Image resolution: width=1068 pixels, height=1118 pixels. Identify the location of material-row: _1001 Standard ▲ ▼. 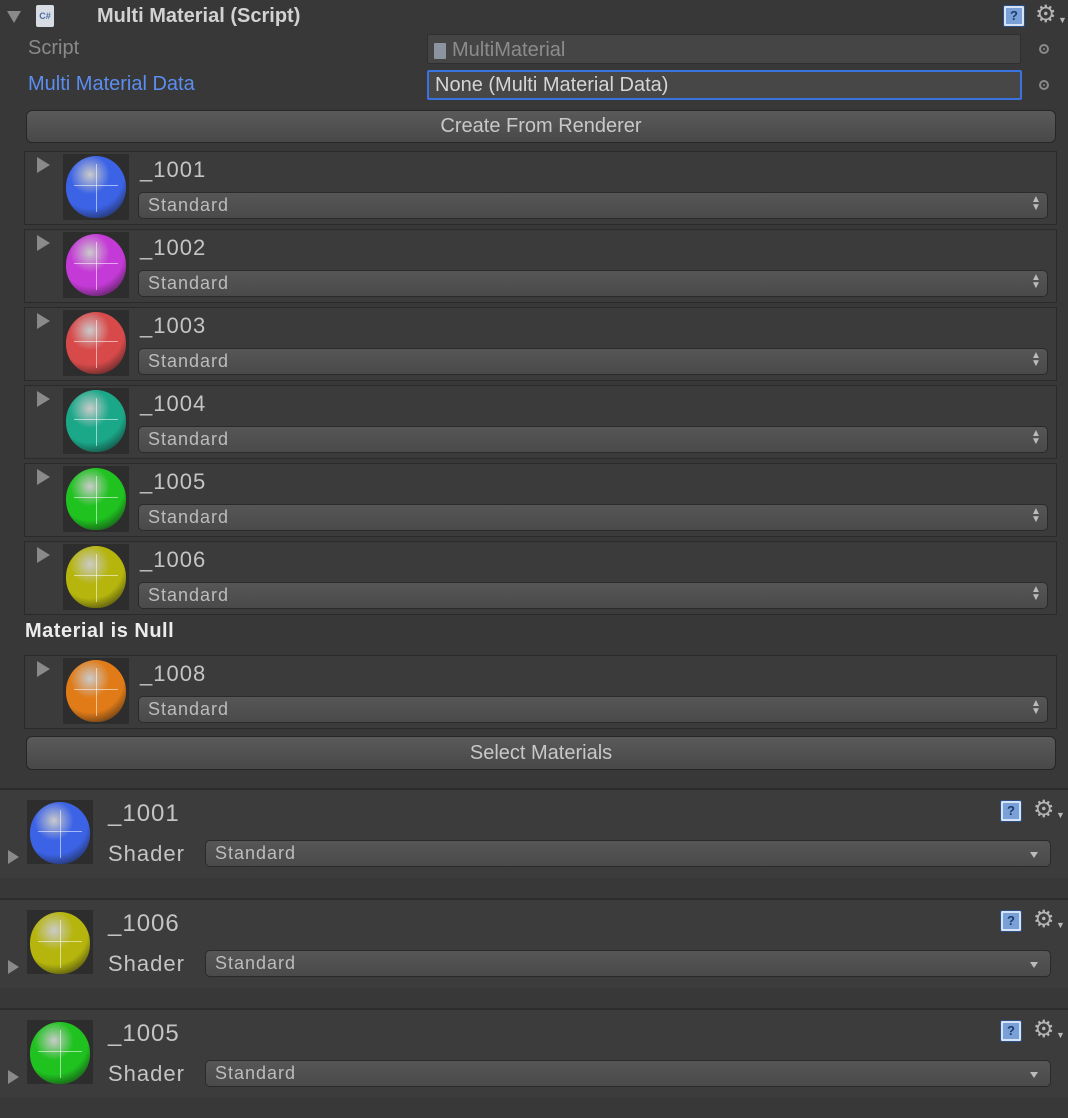
(540, 188).